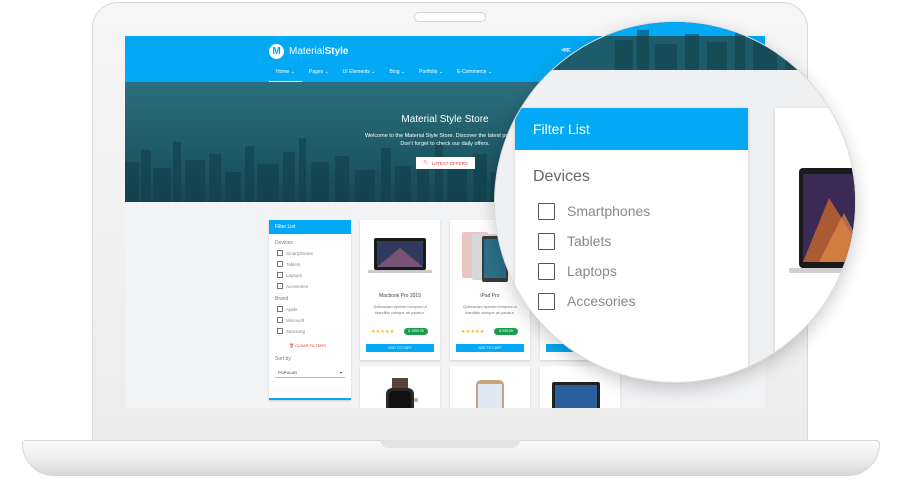  I want to click on brand: M MaterialStyle, so click(308, 51).